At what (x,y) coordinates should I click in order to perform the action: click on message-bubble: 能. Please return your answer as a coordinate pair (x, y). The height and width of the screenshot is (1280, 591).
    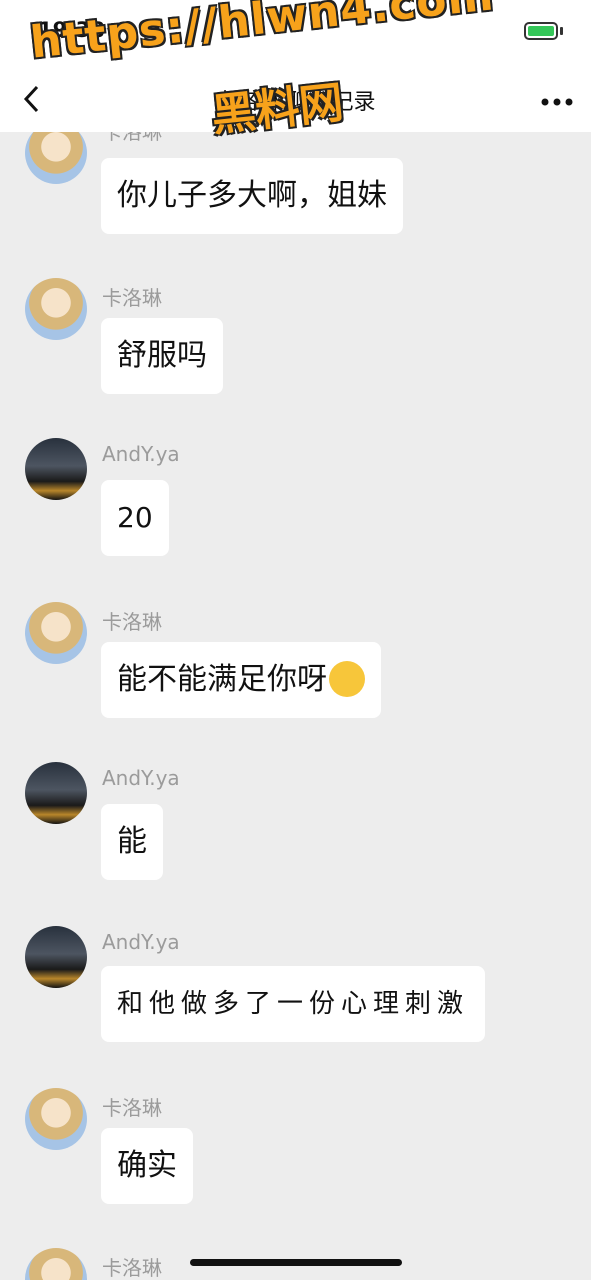
    Looking at the image, I should click on (132, 842).